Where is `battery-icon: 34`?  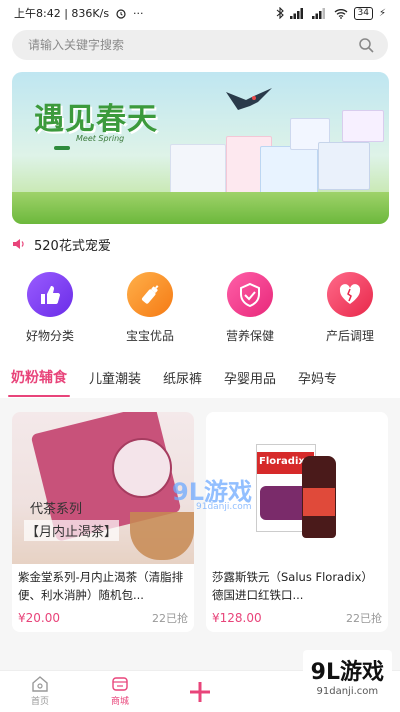 battery-icon: 34 is located at coordinates (363, 13).